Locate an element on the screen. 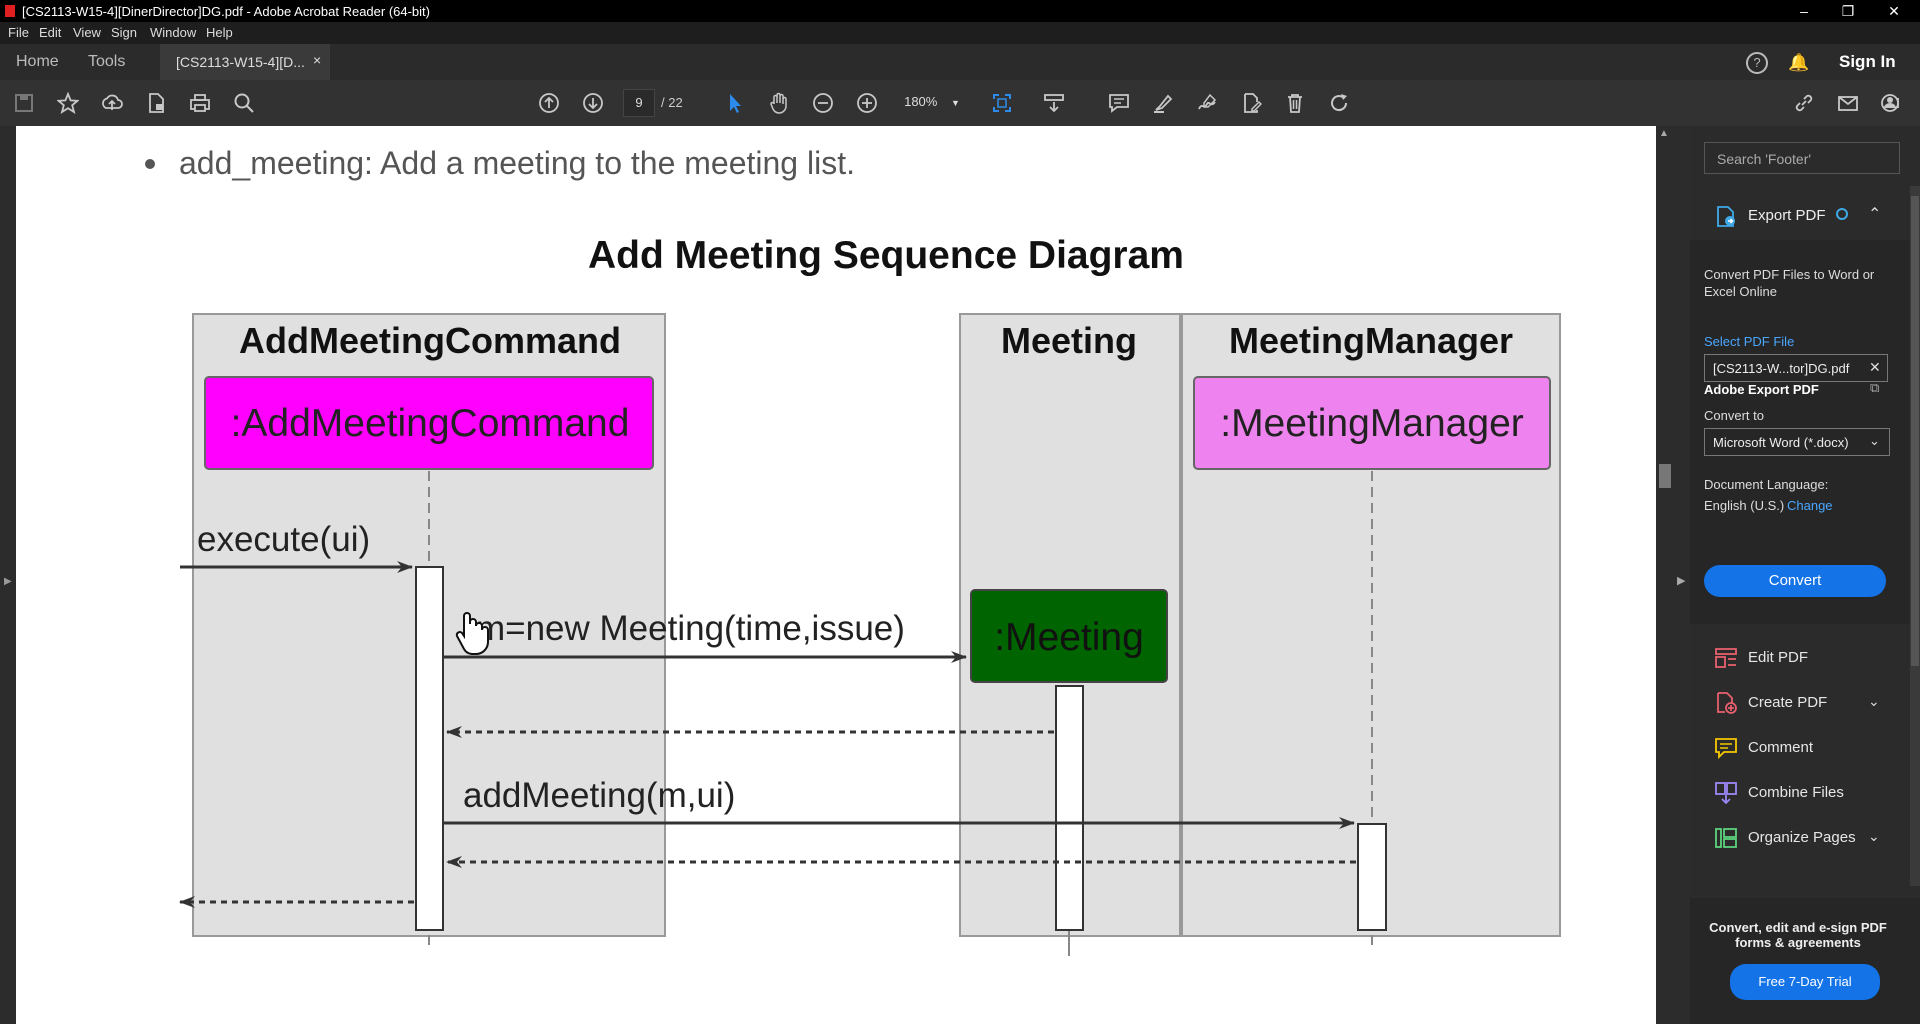 The height and width of the screenshot is (1024, 1920). format-value: Microsoft Word (*.docx) is located at coordinates (1781, 442).